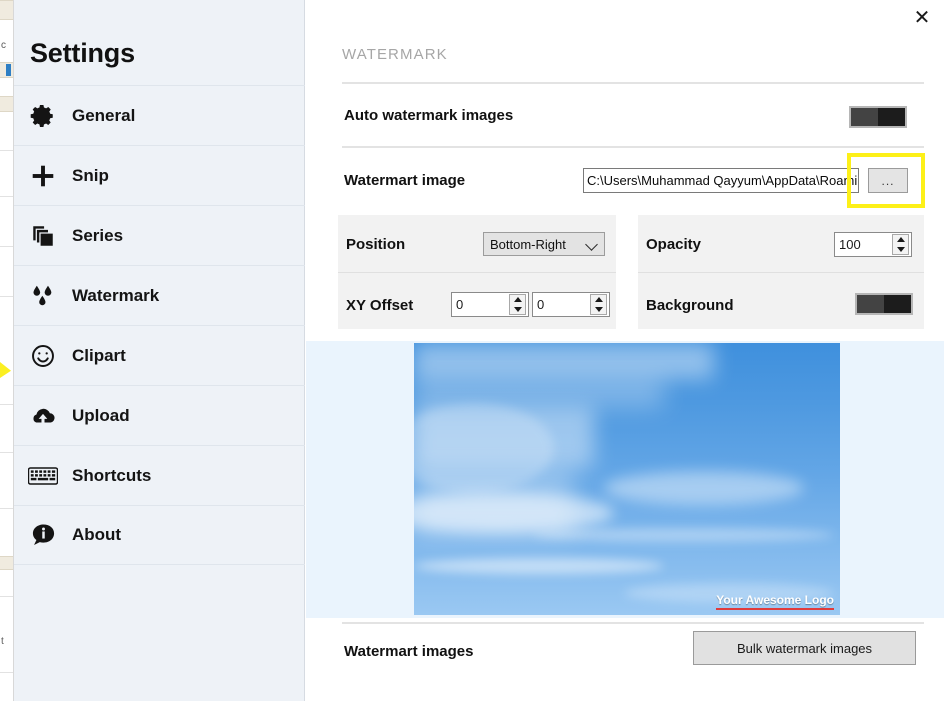  Describe the element at coordinates (7, 350) in the screenshot. I see `background-window-strip: c t` at that location.